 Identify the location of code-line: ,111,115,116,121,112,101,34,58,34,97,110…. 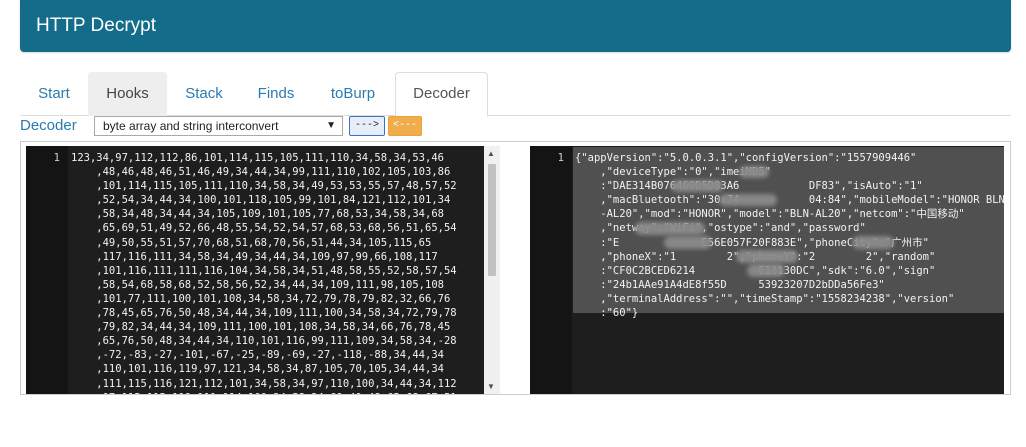
(264, 383).